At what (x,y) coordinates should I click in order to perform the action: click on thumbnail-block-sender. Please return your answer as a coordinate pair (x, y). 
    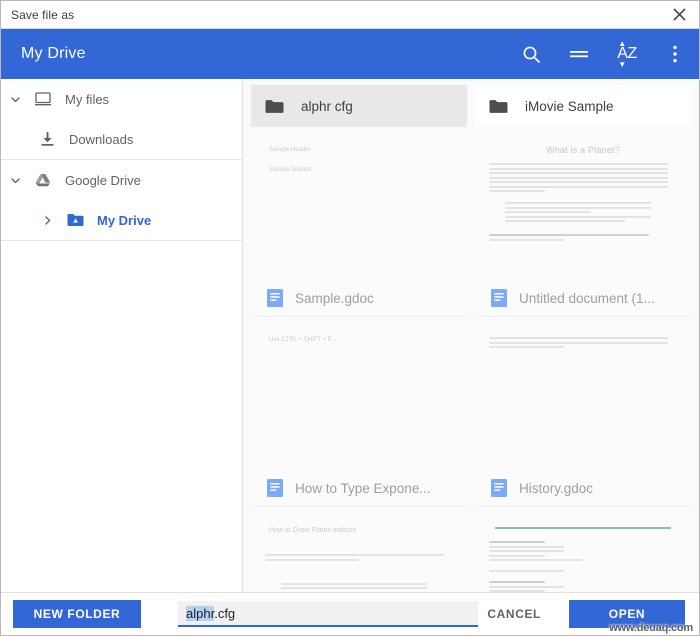
    Looking at the image, I should click on (583, 551).